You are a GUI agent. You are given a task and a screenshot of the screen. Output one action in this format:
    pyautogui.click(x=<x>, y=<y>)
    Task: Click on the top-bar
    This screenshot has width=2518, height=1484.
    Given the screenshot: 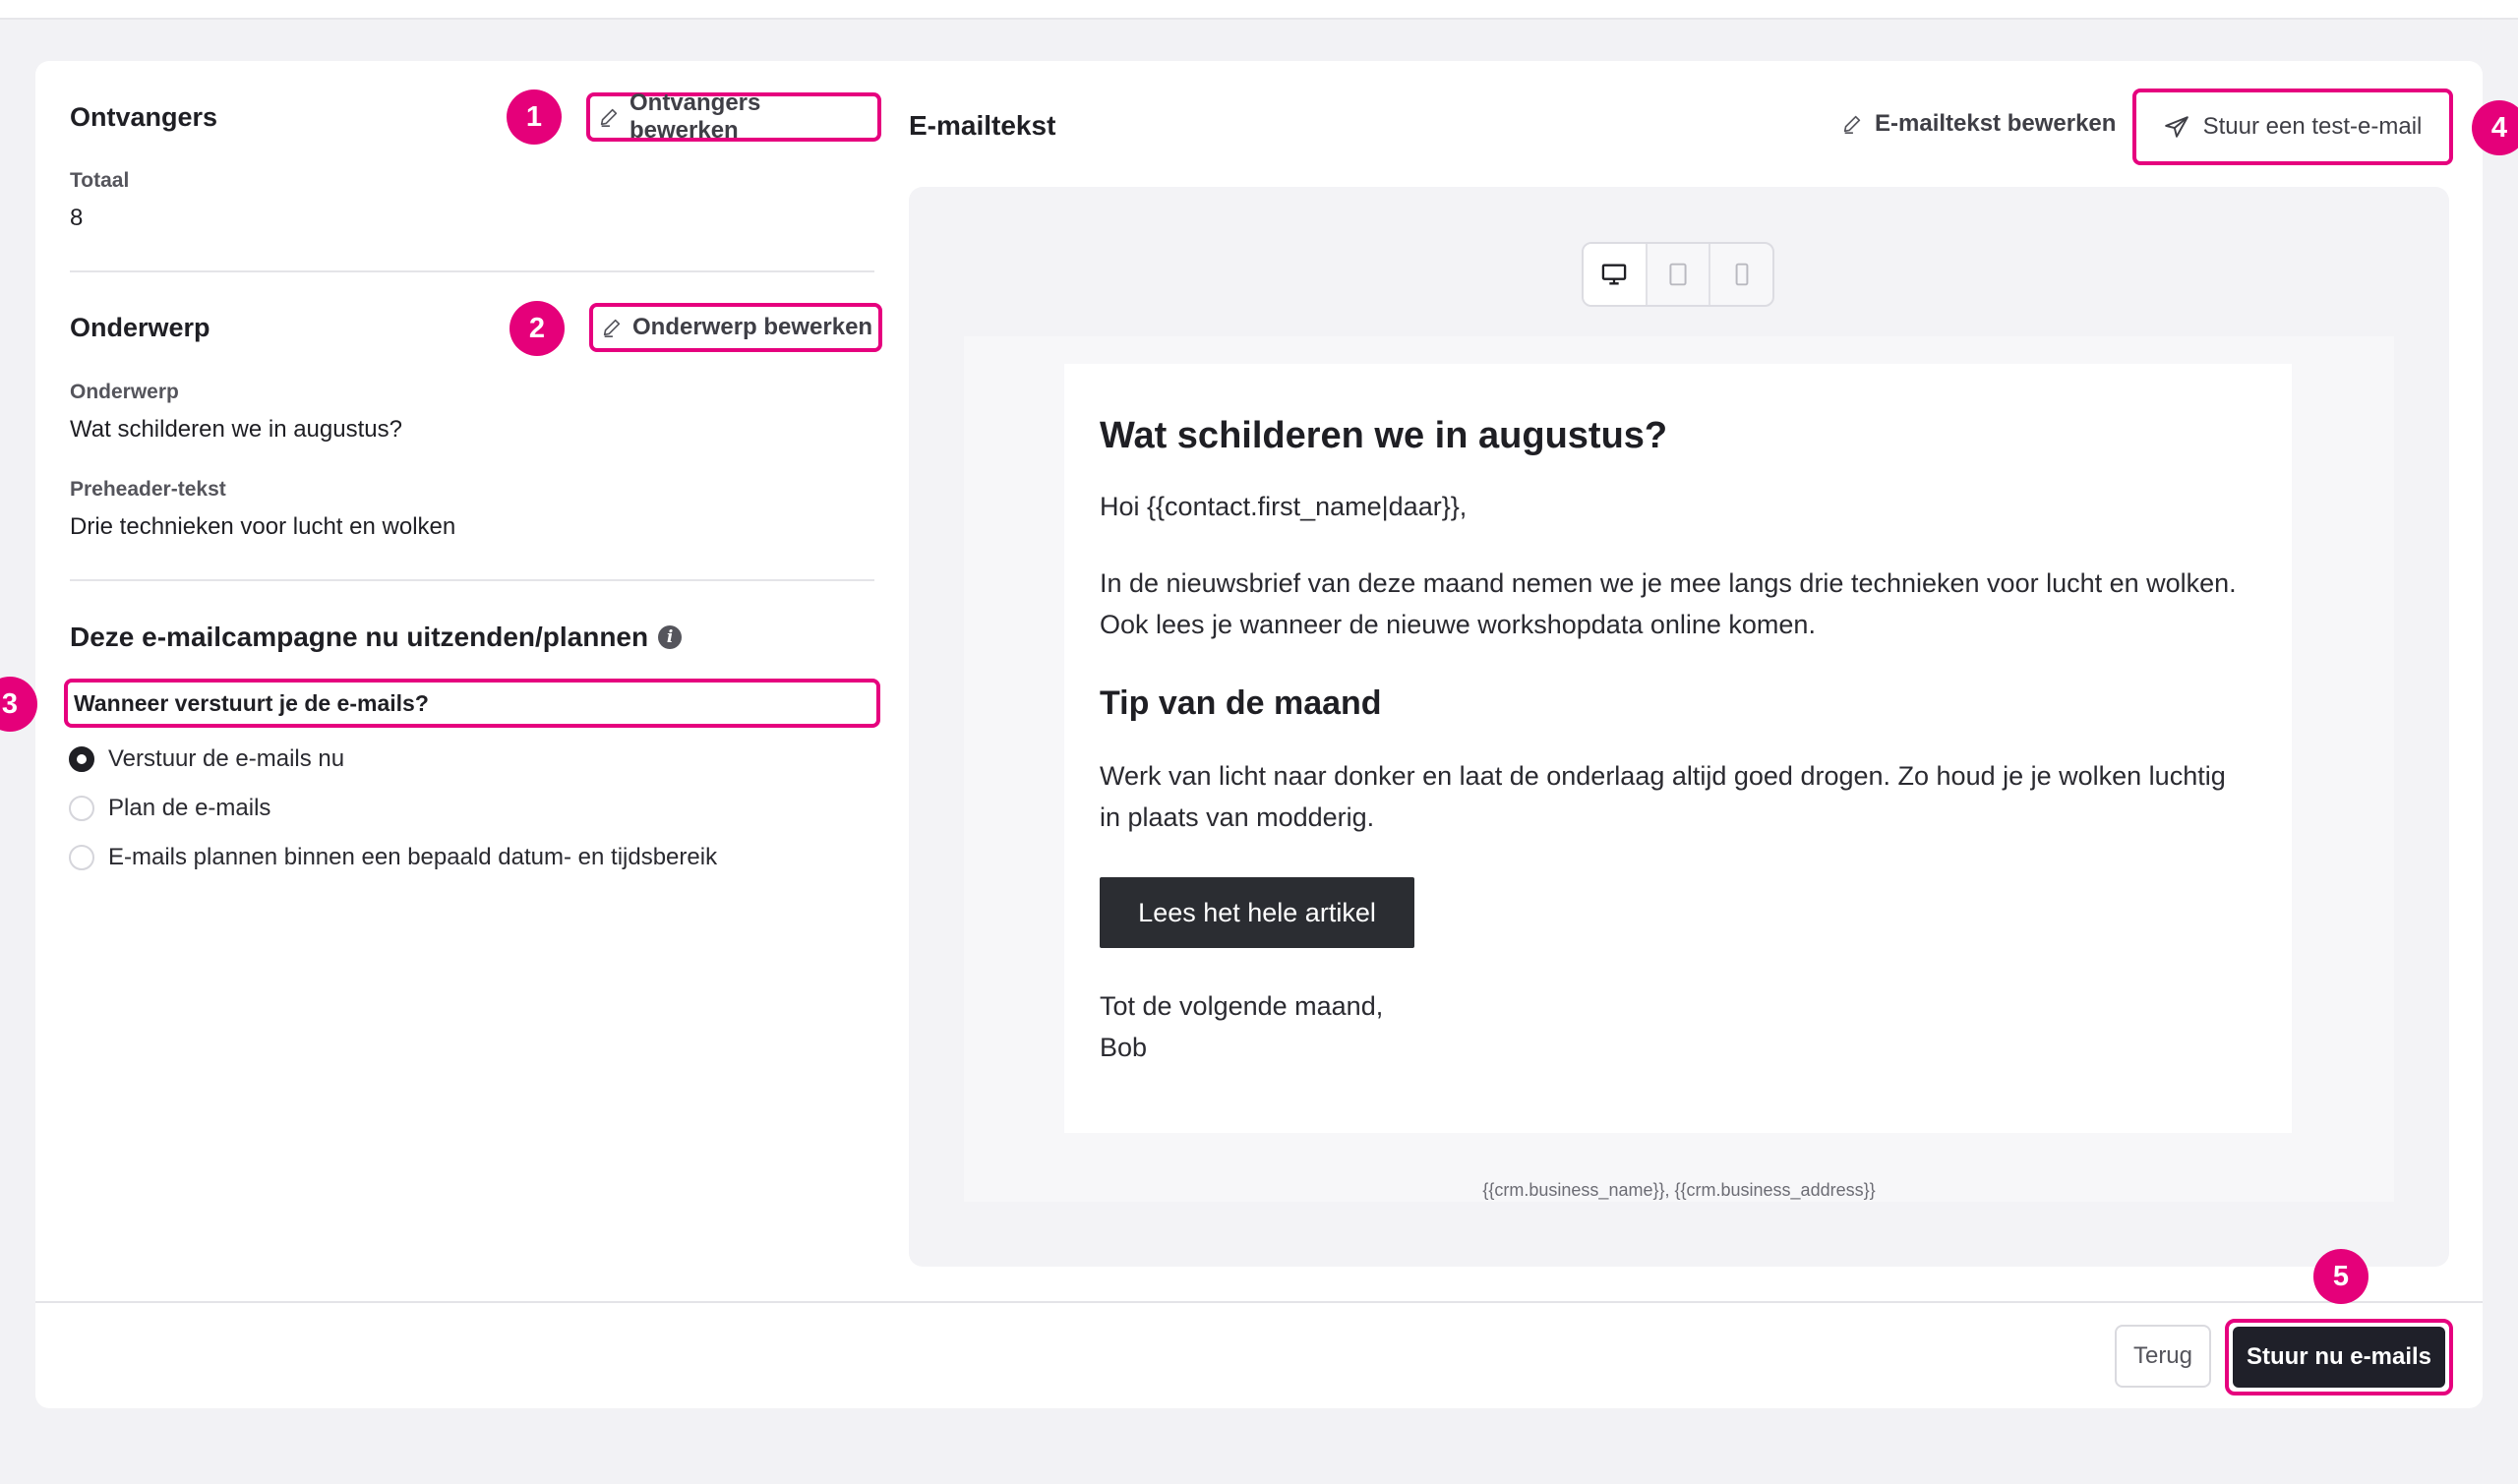 What is the action you would take?
    pyautogui.click(x=1259, y=10)
    